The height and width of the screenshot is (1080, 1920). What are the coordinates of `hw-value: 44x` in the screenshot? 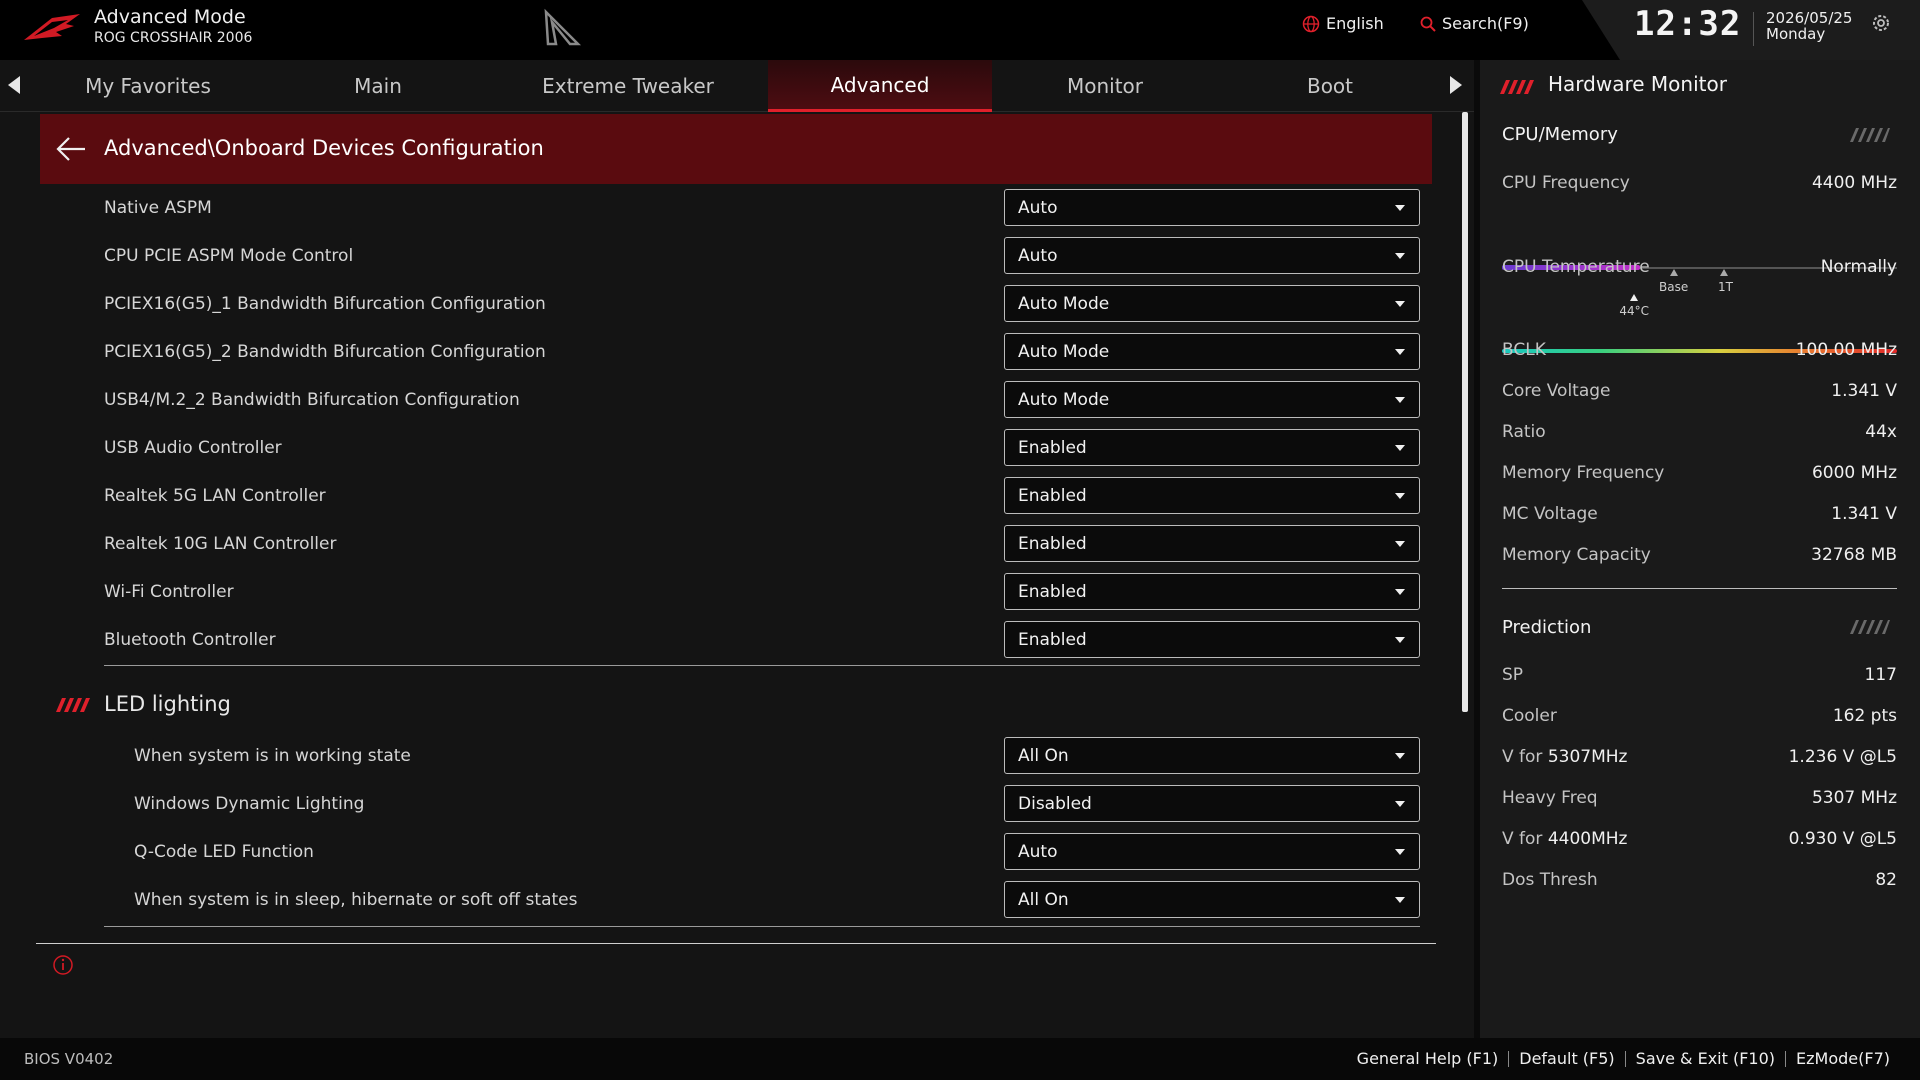 It's located at (1881, 432).